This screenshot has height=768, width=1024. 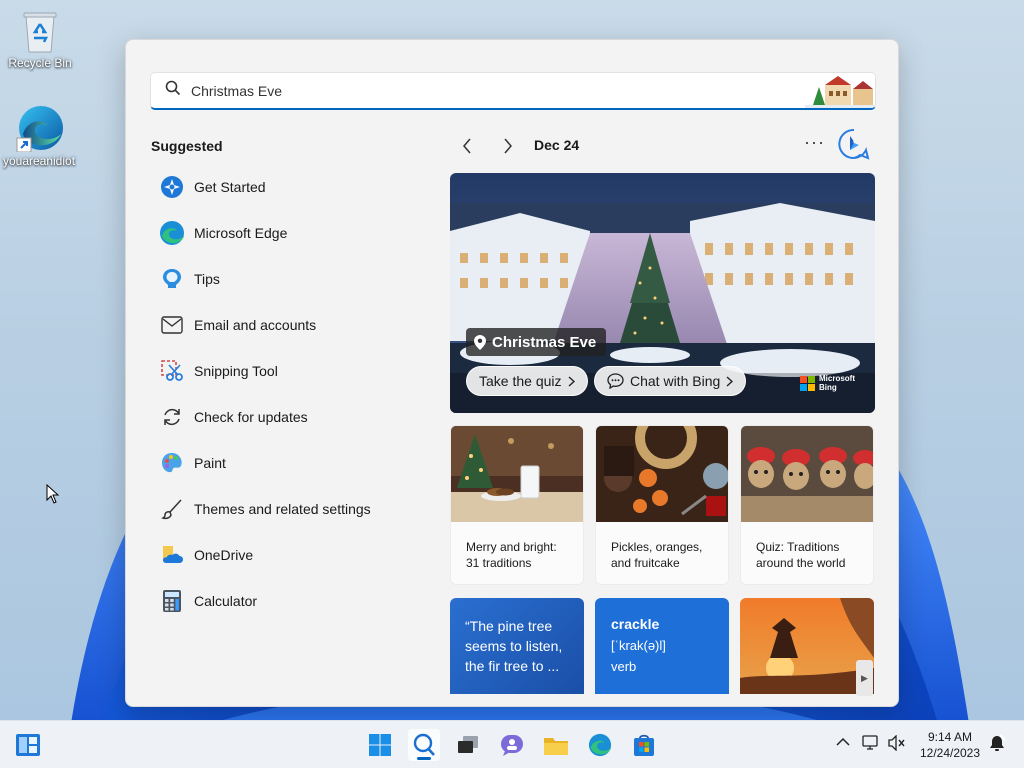 I want to click on store-taskbar-button, so click(x=644, y=745).